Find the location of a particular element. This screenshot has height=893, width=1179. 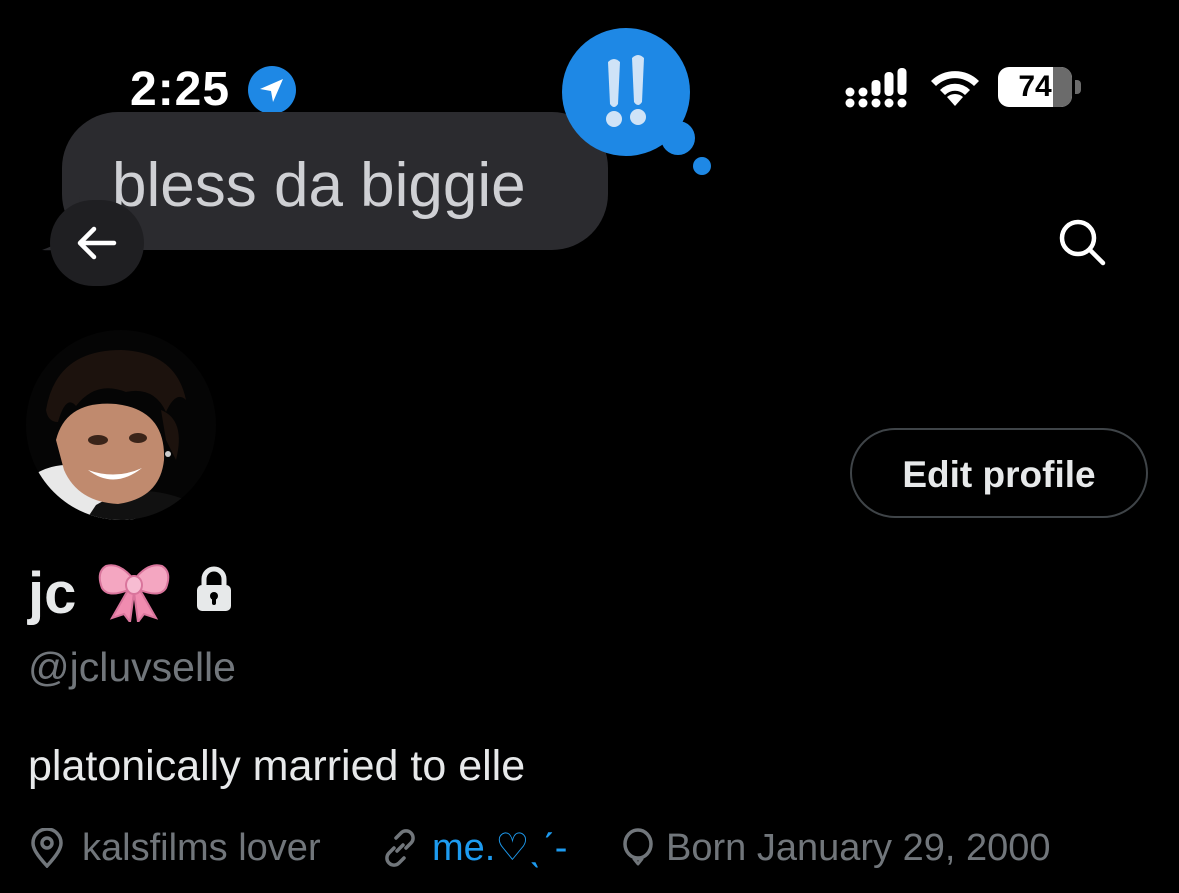

lock-icon is located at coordinates (214, 588).